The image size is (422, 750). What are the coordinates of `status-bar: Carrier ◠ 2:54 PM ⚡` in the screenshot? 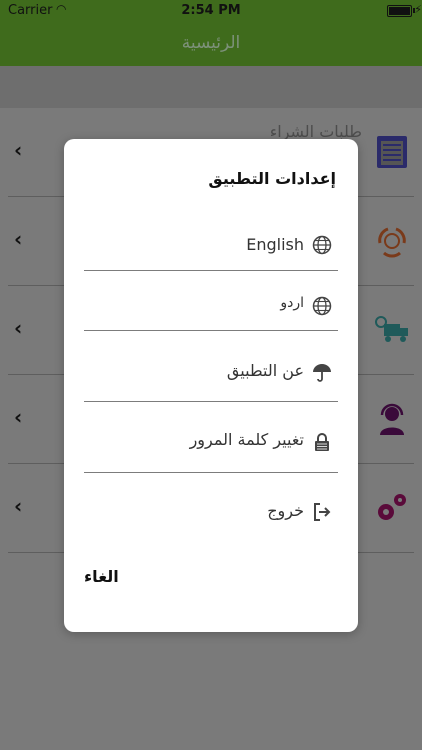 It's located at (211, 11).